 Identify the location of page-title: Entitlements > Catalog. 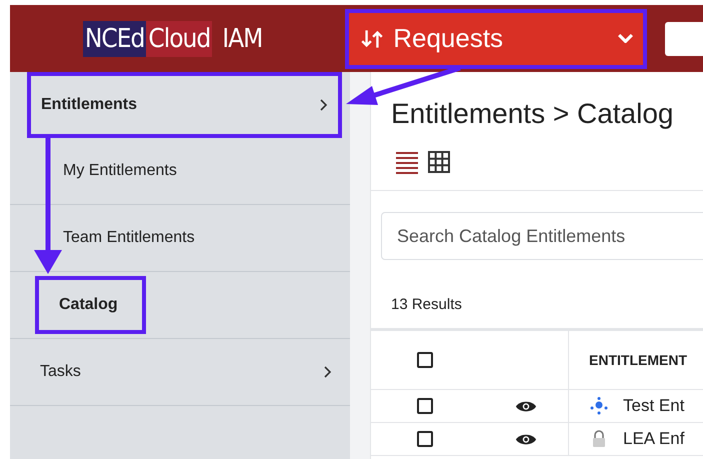
(532, 114).